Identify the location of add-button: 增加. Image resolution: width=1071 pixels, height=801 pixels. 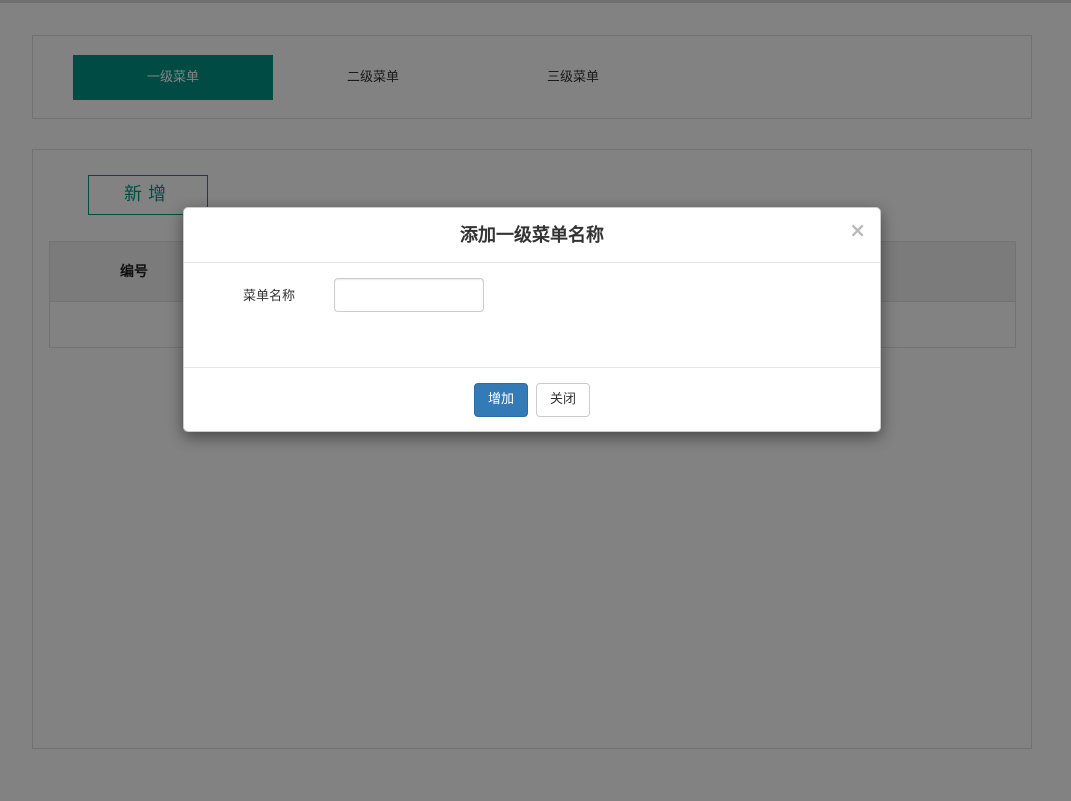
(501, 400).